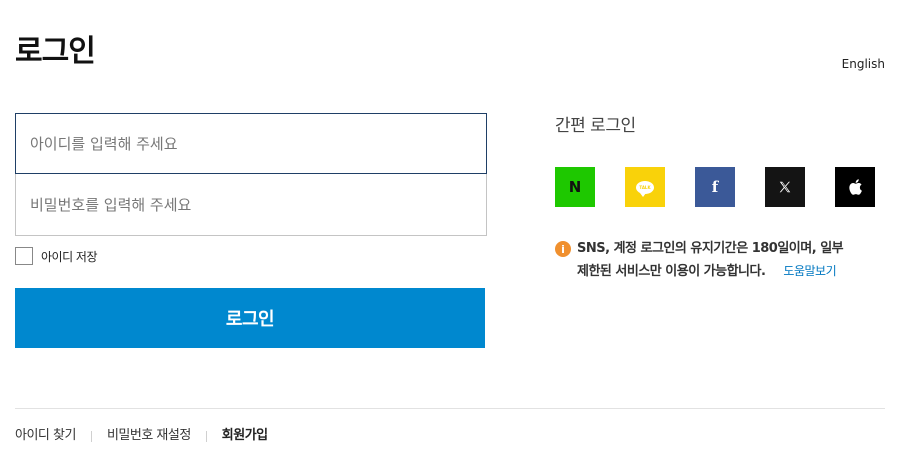 The width and height of the screenshot is (901, 458). I want to click on x-login-button, so click(785, 187).